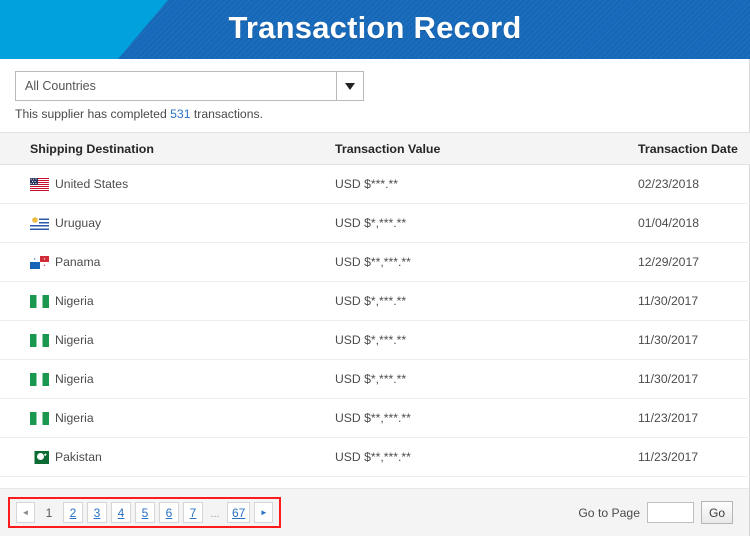 The height and width of the screenshot is (536, 750). I want to click on table-row: United States USD $***.** 02/23/2018, so click(375, 184).